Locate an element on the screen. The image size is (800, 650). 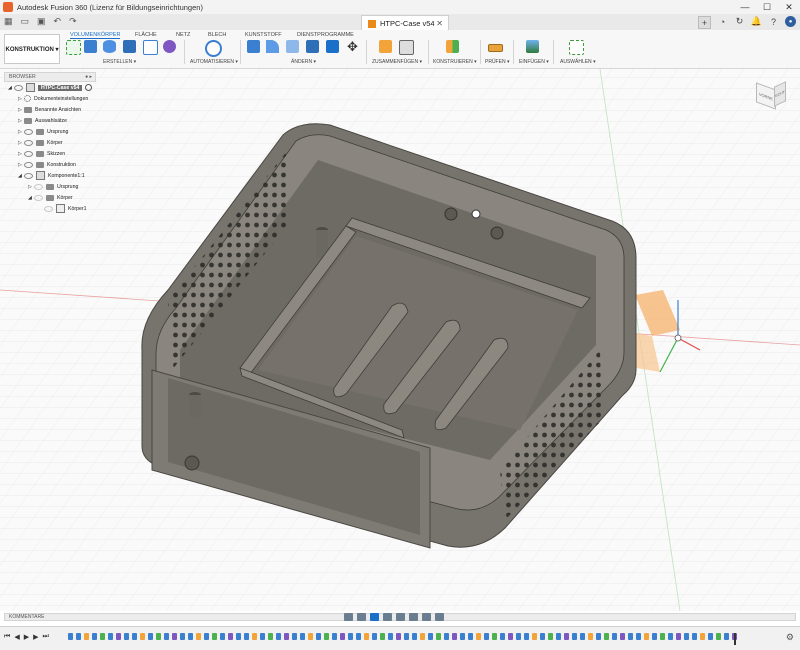
orbit-icon is located at coordinates (348, 617).